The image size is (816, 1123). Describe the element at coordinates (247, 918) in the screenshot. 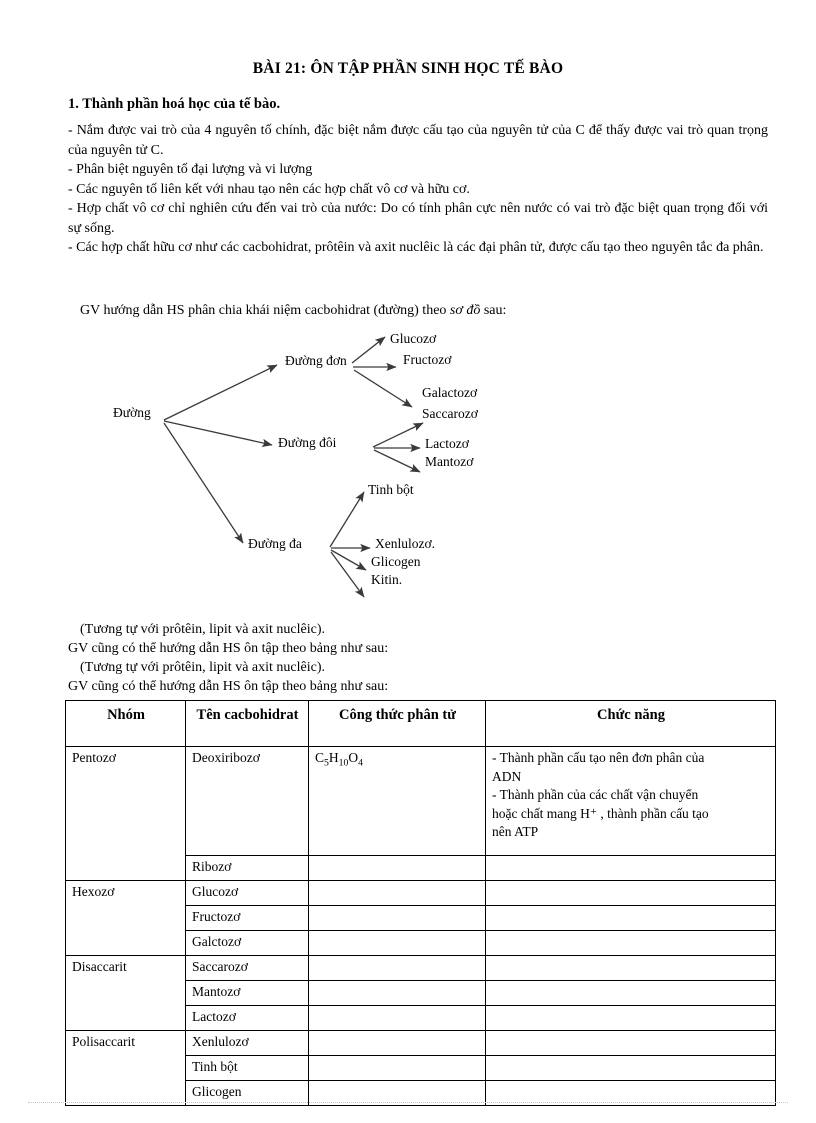

I see `carbohydrate-name-cell: Fructozơ` at that location.